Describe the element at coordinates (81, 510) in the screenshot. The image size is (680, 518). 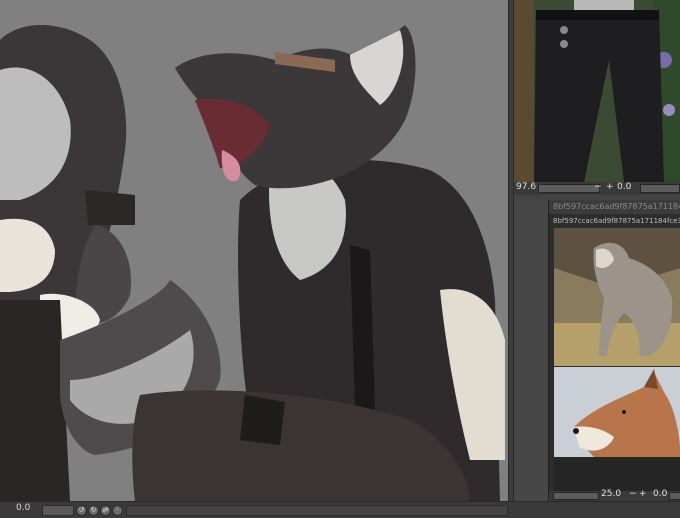
I see `rotate-left-icon: ↺` at that location.